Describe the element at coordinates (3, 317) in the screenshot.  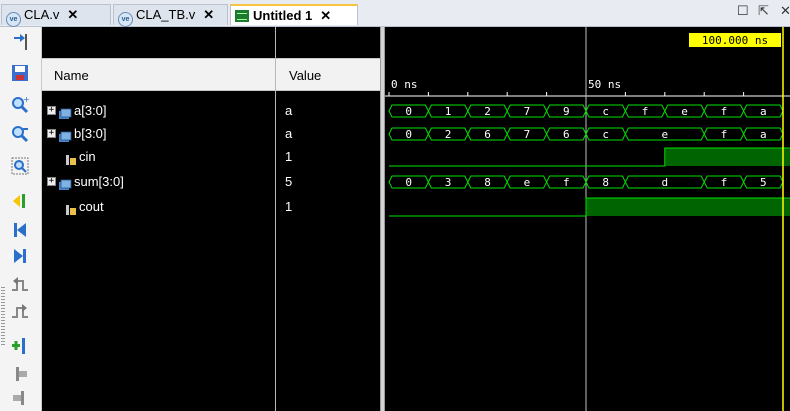
I see `toolbar-grip` at that location.